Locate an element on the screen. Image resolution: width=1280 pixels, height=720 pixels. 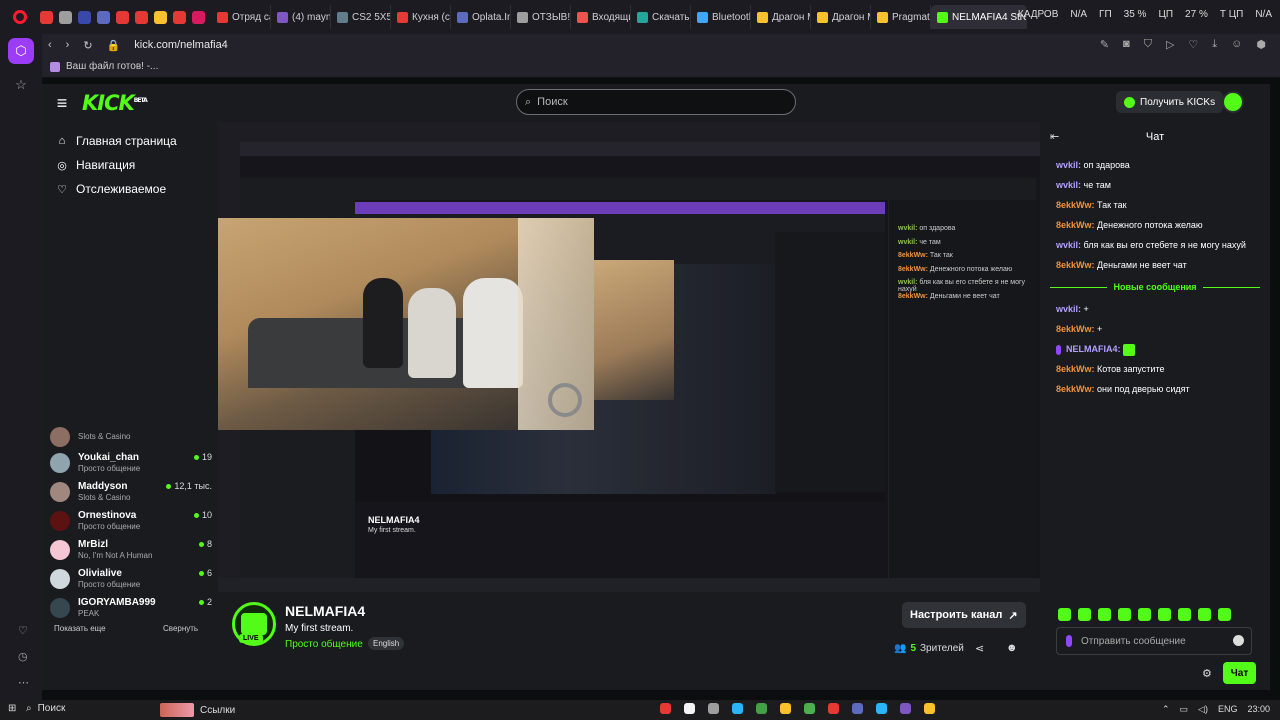
profile-icon: ☺ is located at coordinates (1236, 44).